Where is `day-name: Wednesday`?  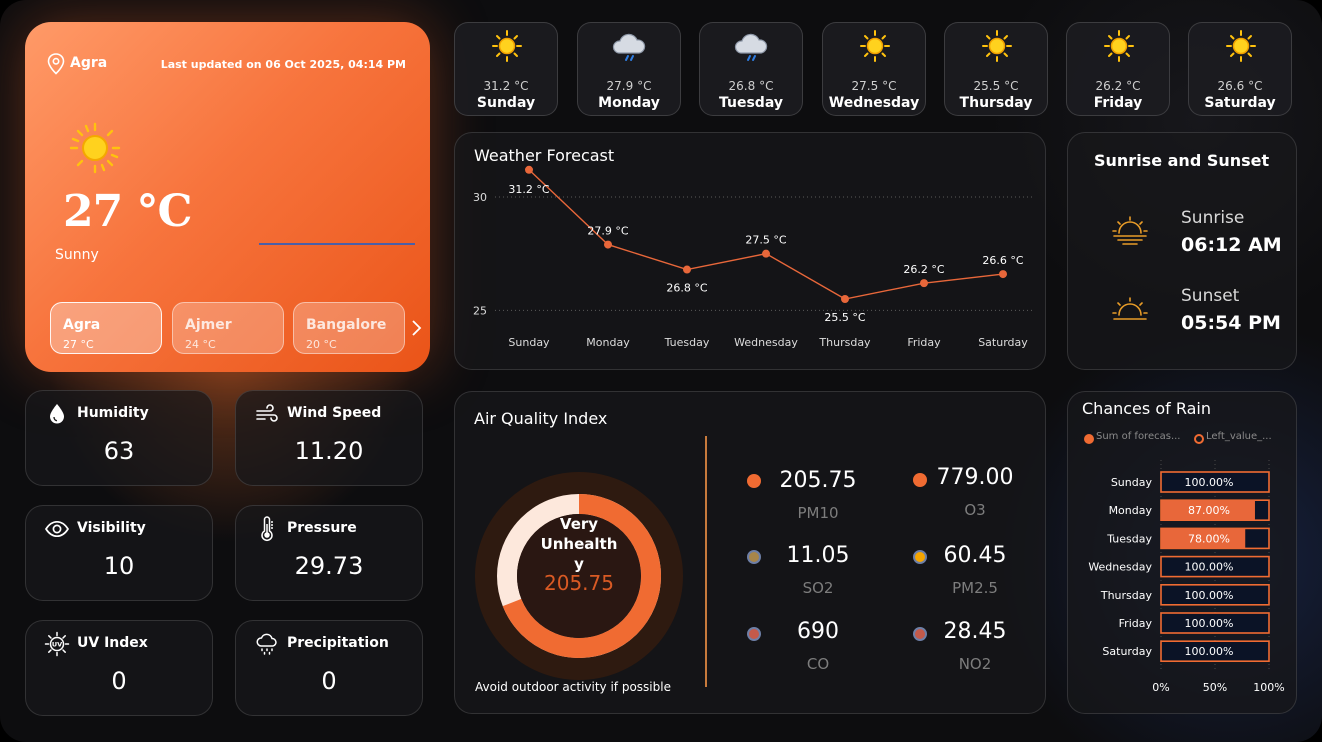
day-name: Wednesday is located at coordinates (874, 103).